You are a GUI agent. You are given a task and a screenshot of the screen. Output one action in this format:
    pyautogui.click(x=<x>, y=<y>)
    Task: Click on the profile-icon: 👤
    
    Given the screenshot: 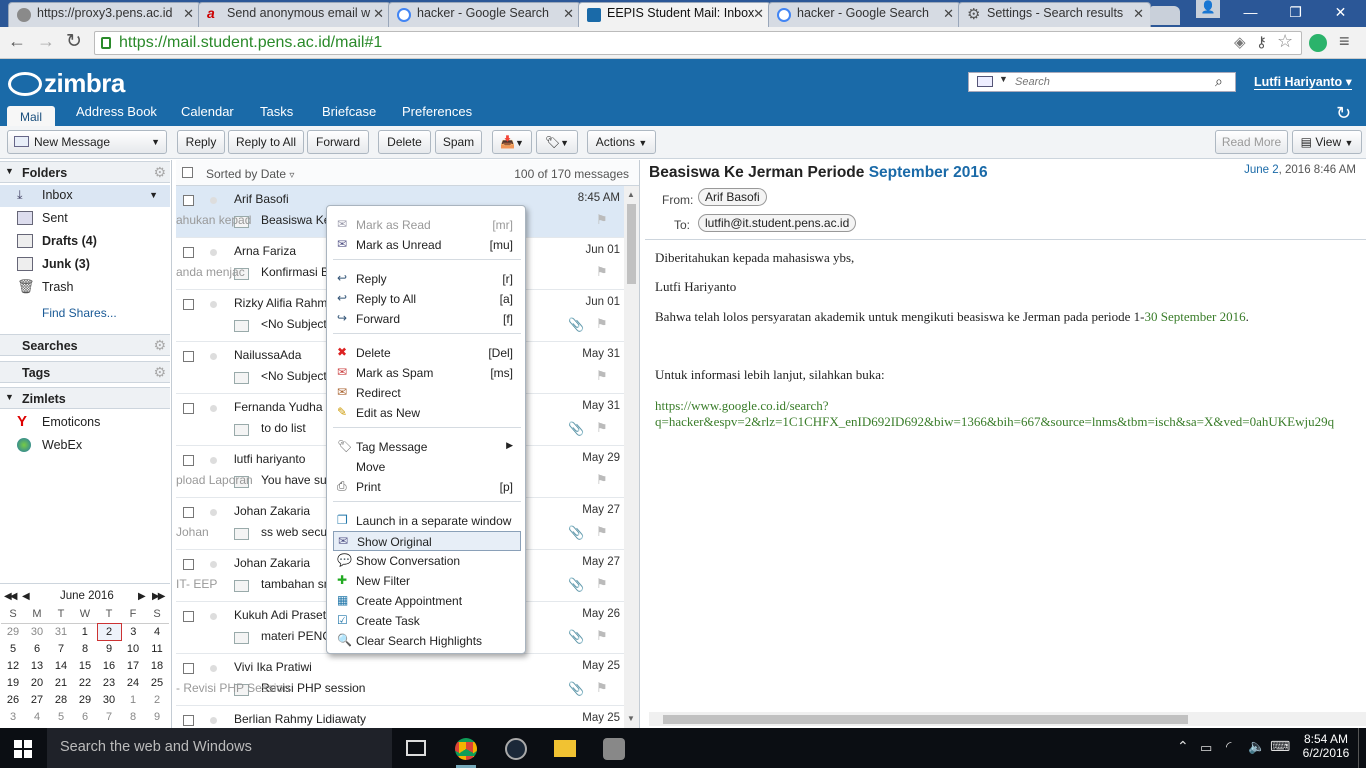 What is the action you would take?
    pyautogui.click(x=1208, y=9)
    